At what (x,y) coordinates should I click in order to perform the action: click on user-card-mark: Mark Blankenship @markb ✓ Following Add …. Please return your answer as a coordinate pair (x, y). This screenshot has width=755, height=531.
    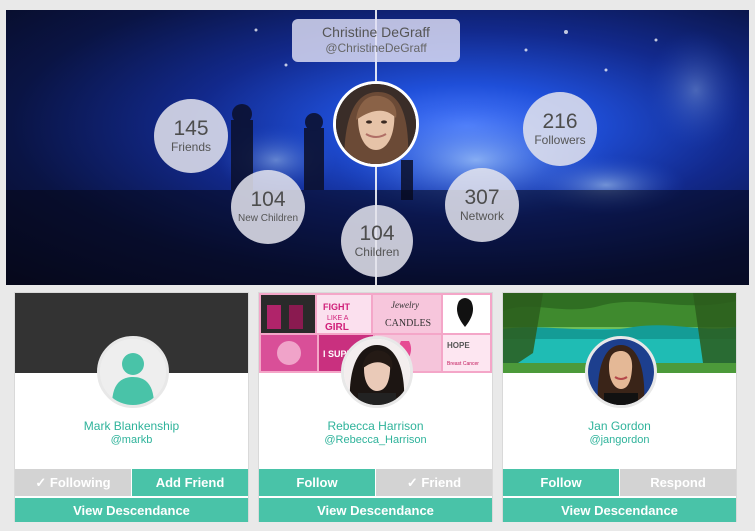
    Looking at the image, I should click on (131, 407).